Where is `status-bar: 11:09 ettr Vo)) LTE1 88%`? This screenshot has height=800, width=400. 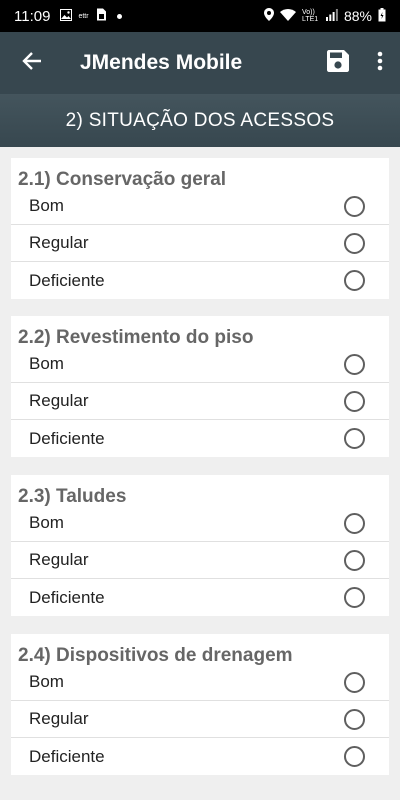
status-bar: 11:09 ettr Vo)) LTE1 88% is located at coordinates (200, 16).